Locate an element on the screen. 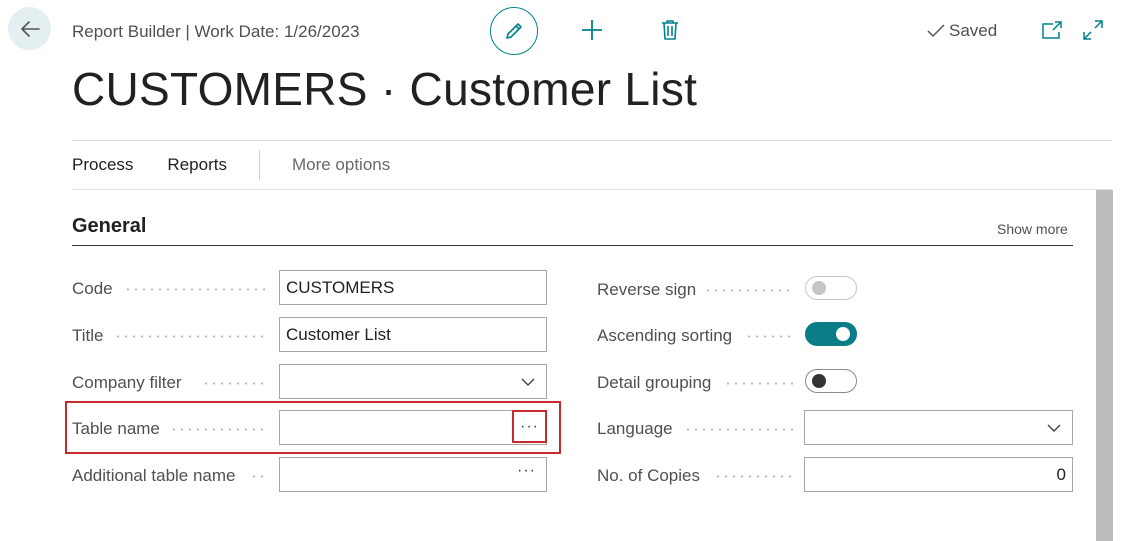 This screenshot has width=1146, height=541. back-button is located at coordinates (29, 28).